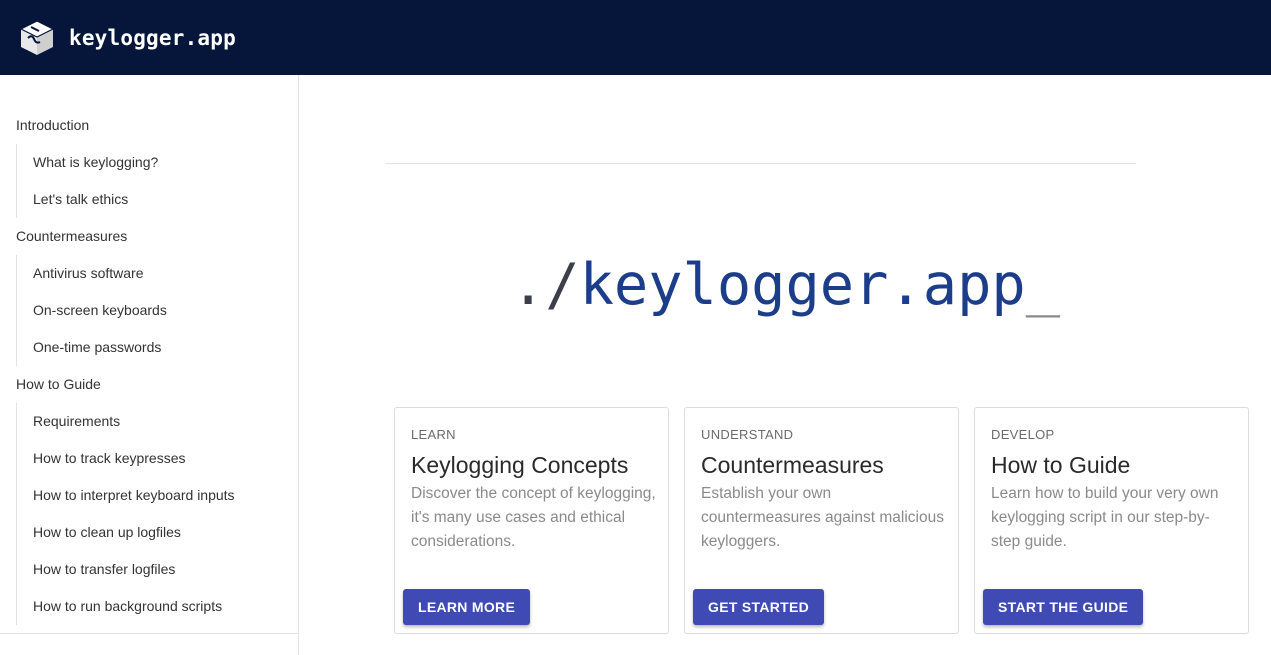 Image resolution: width=1271 pixels, height=655 pixels. What do you see at coordinates (802, 285) in the screenshot?
I see `hero-name: keylogger.app` at bounding box center [802, 285].